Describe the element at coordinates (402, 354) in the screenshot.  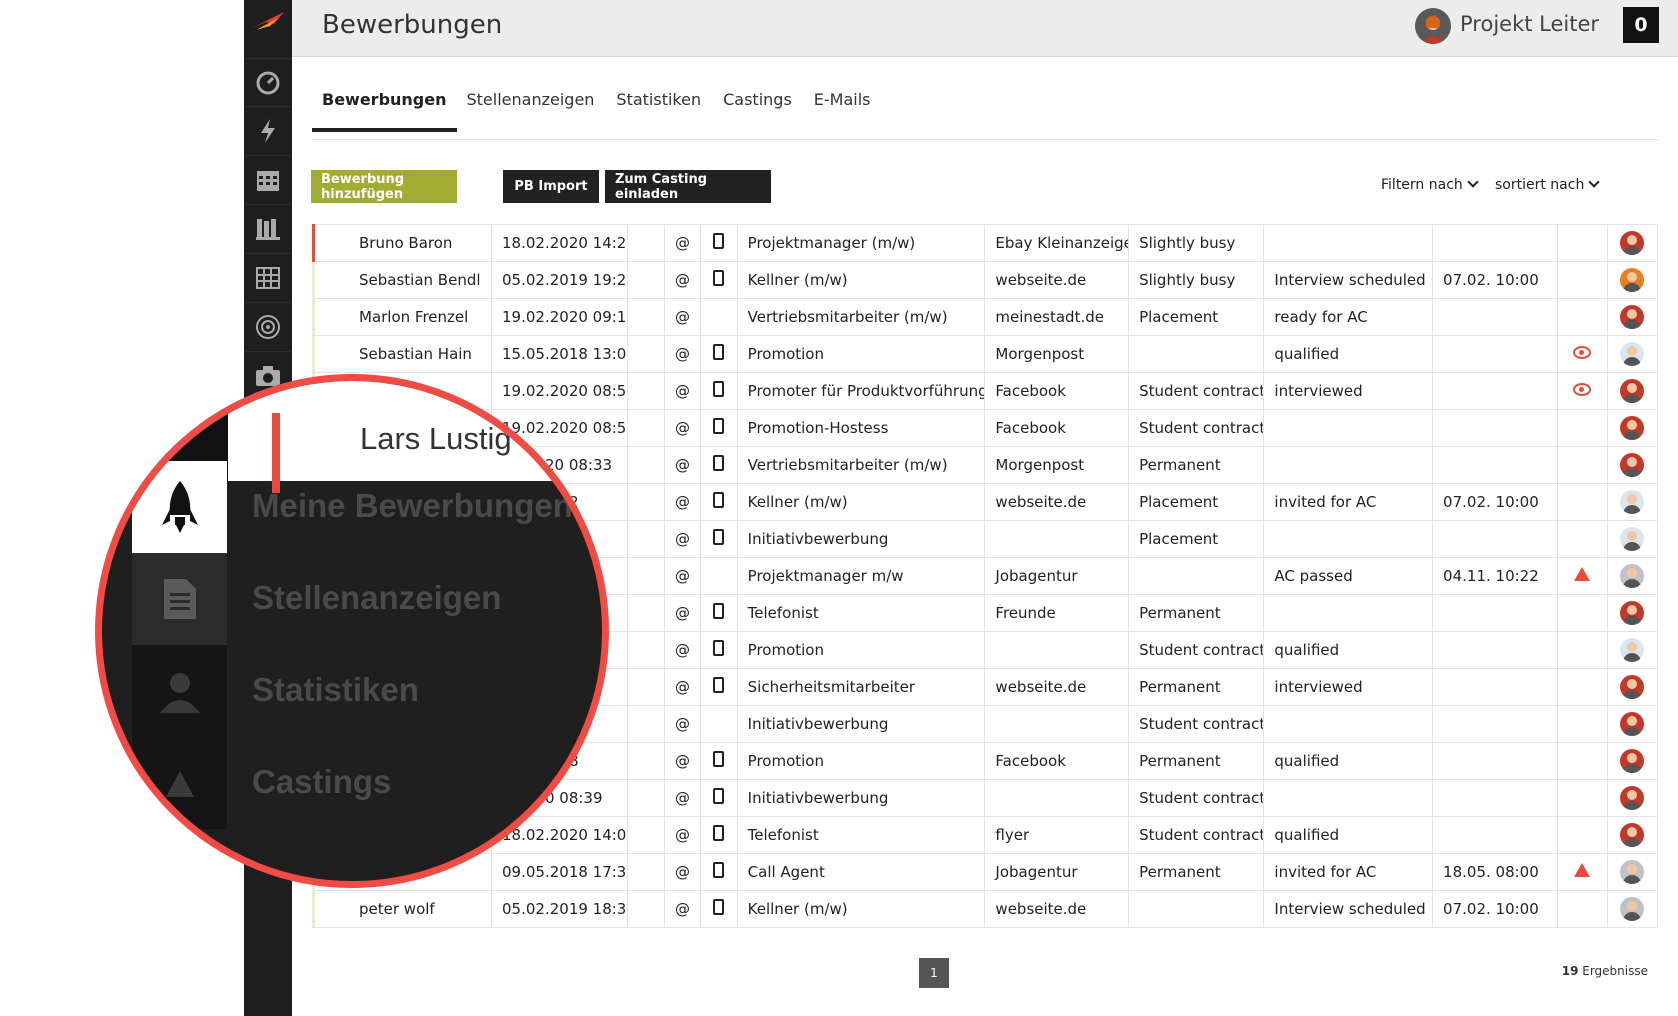
I see `applicant-name-cell: Sebastian Hain` at that location.